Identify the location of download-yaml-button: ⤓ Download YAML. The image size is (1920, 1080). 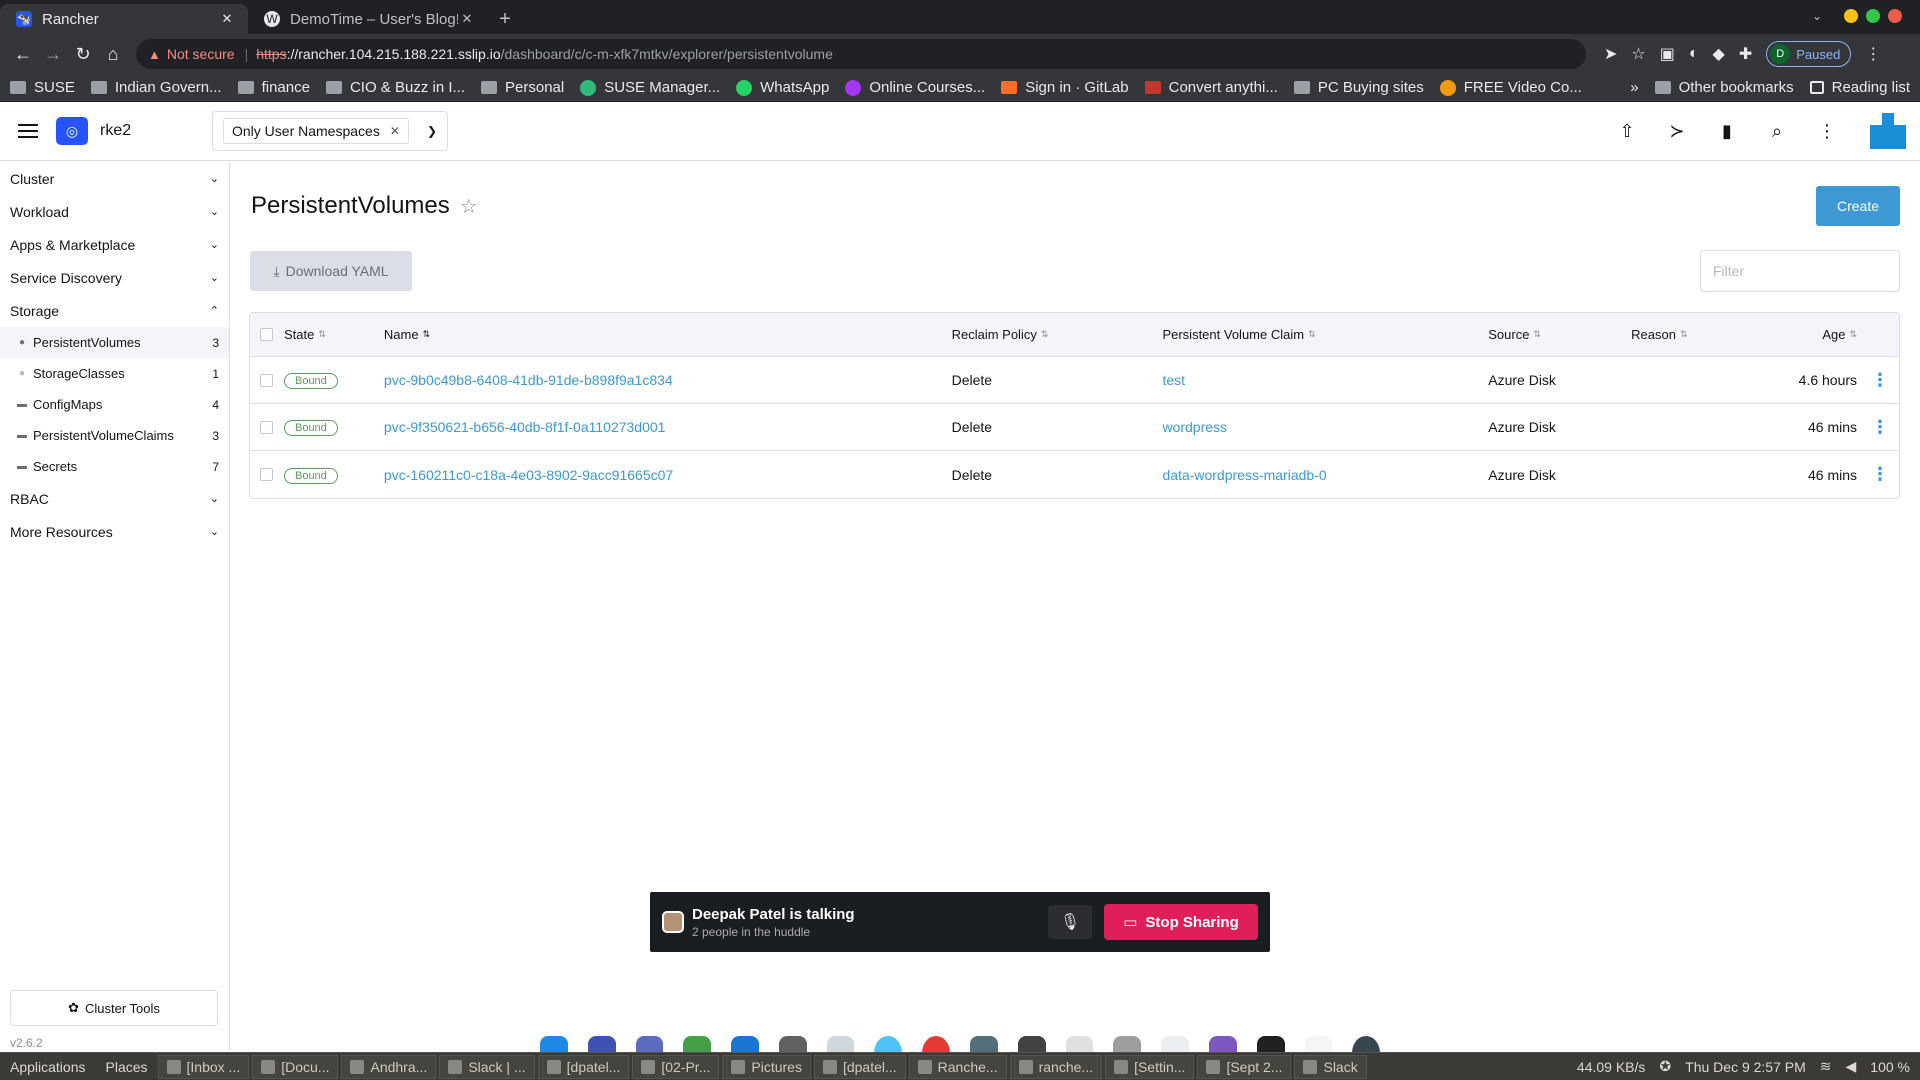
(331, 271).